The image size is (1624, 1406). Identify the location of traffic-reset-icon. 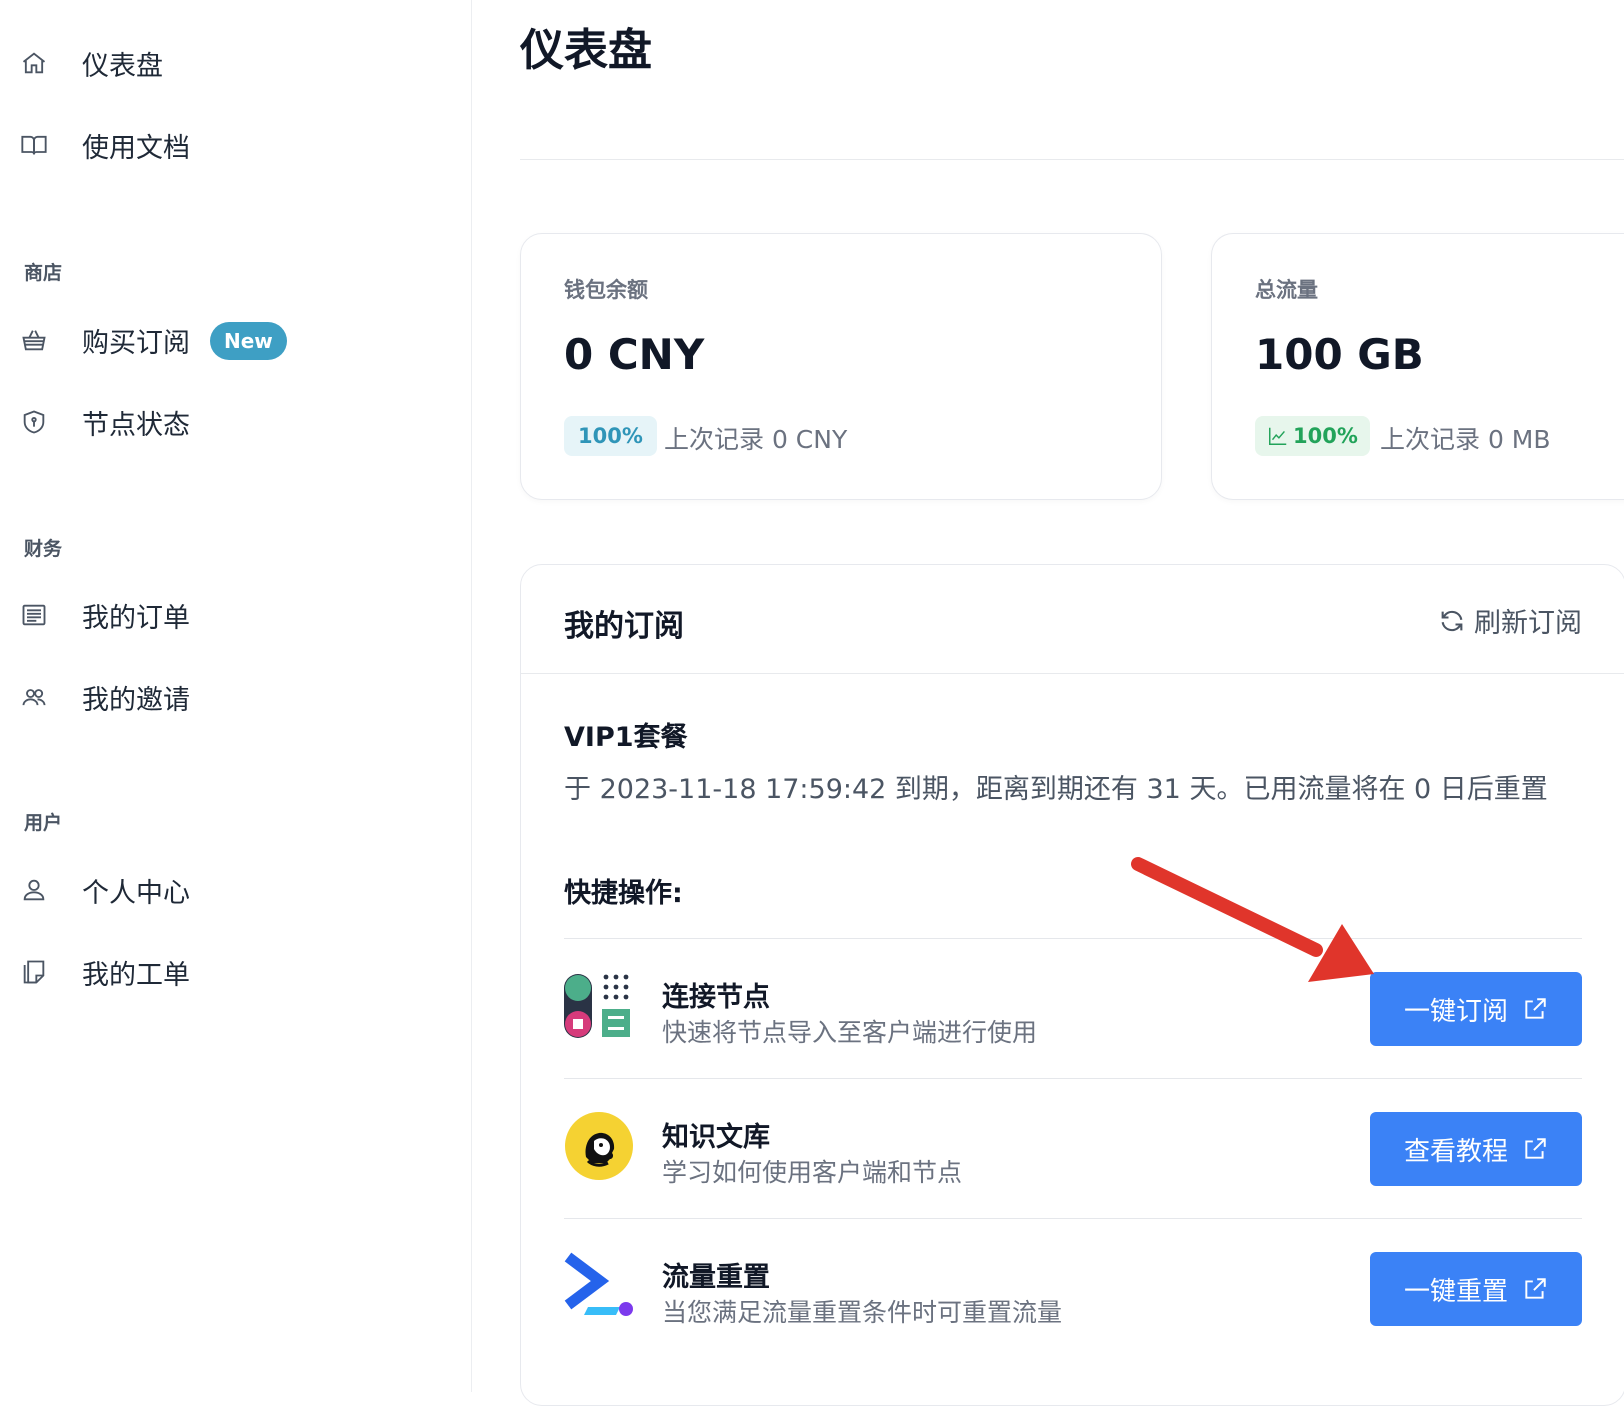
(598, 1284).